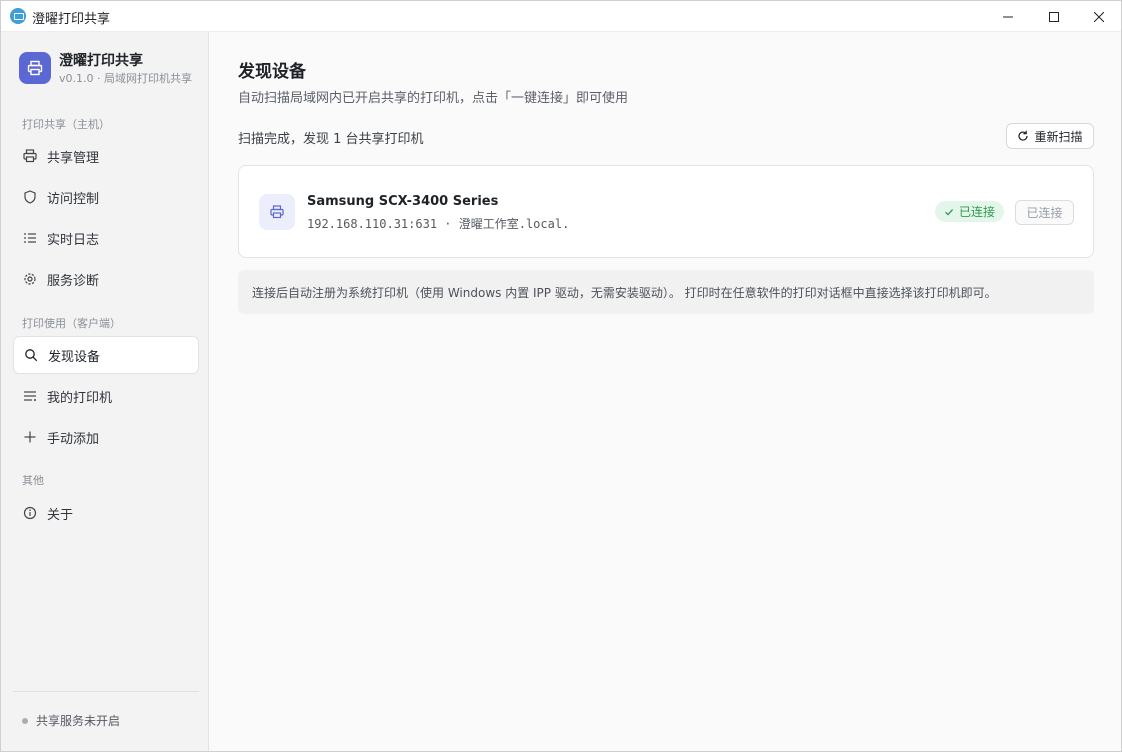 This screenshot has height=752, width=1122. Describe the element at coordinates (73, 240) in the screenshot. I see `sidebar-item-label: 实时日志` at that location.